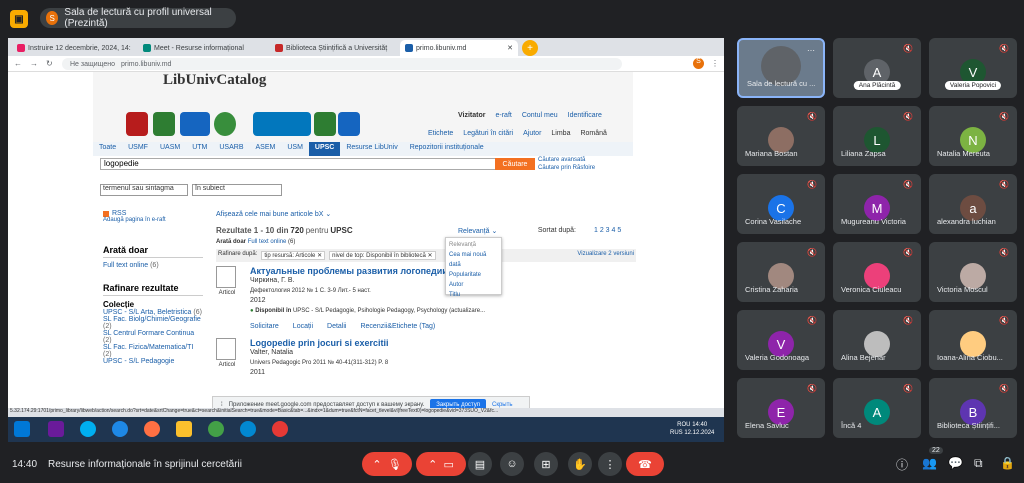  What do you see at coordinates (153, 361) in the screenshot?
I see `collection-item: UPSC - S/L Pedagogie` at bounding box center [153, 361].